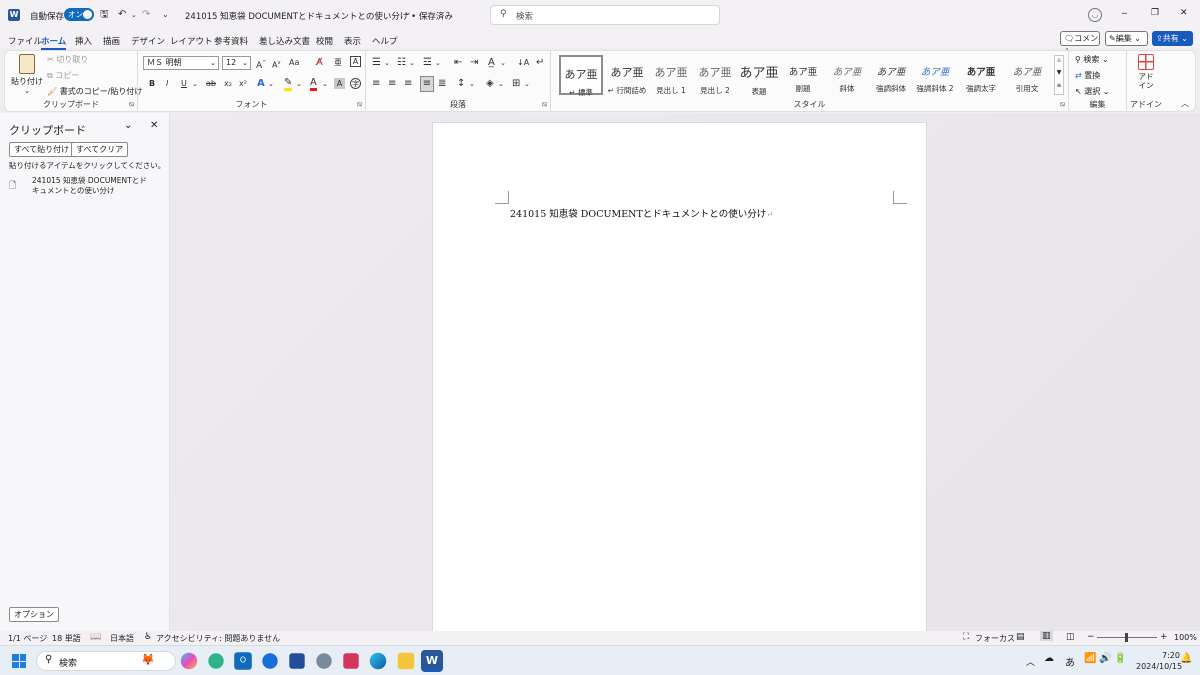 The height and width of the screenshot is (675, 1200). What do you see at coordinates (154, 125) in the screenshot?
I see `pane-close-icon: ✕` at bounding box center [154, 125].